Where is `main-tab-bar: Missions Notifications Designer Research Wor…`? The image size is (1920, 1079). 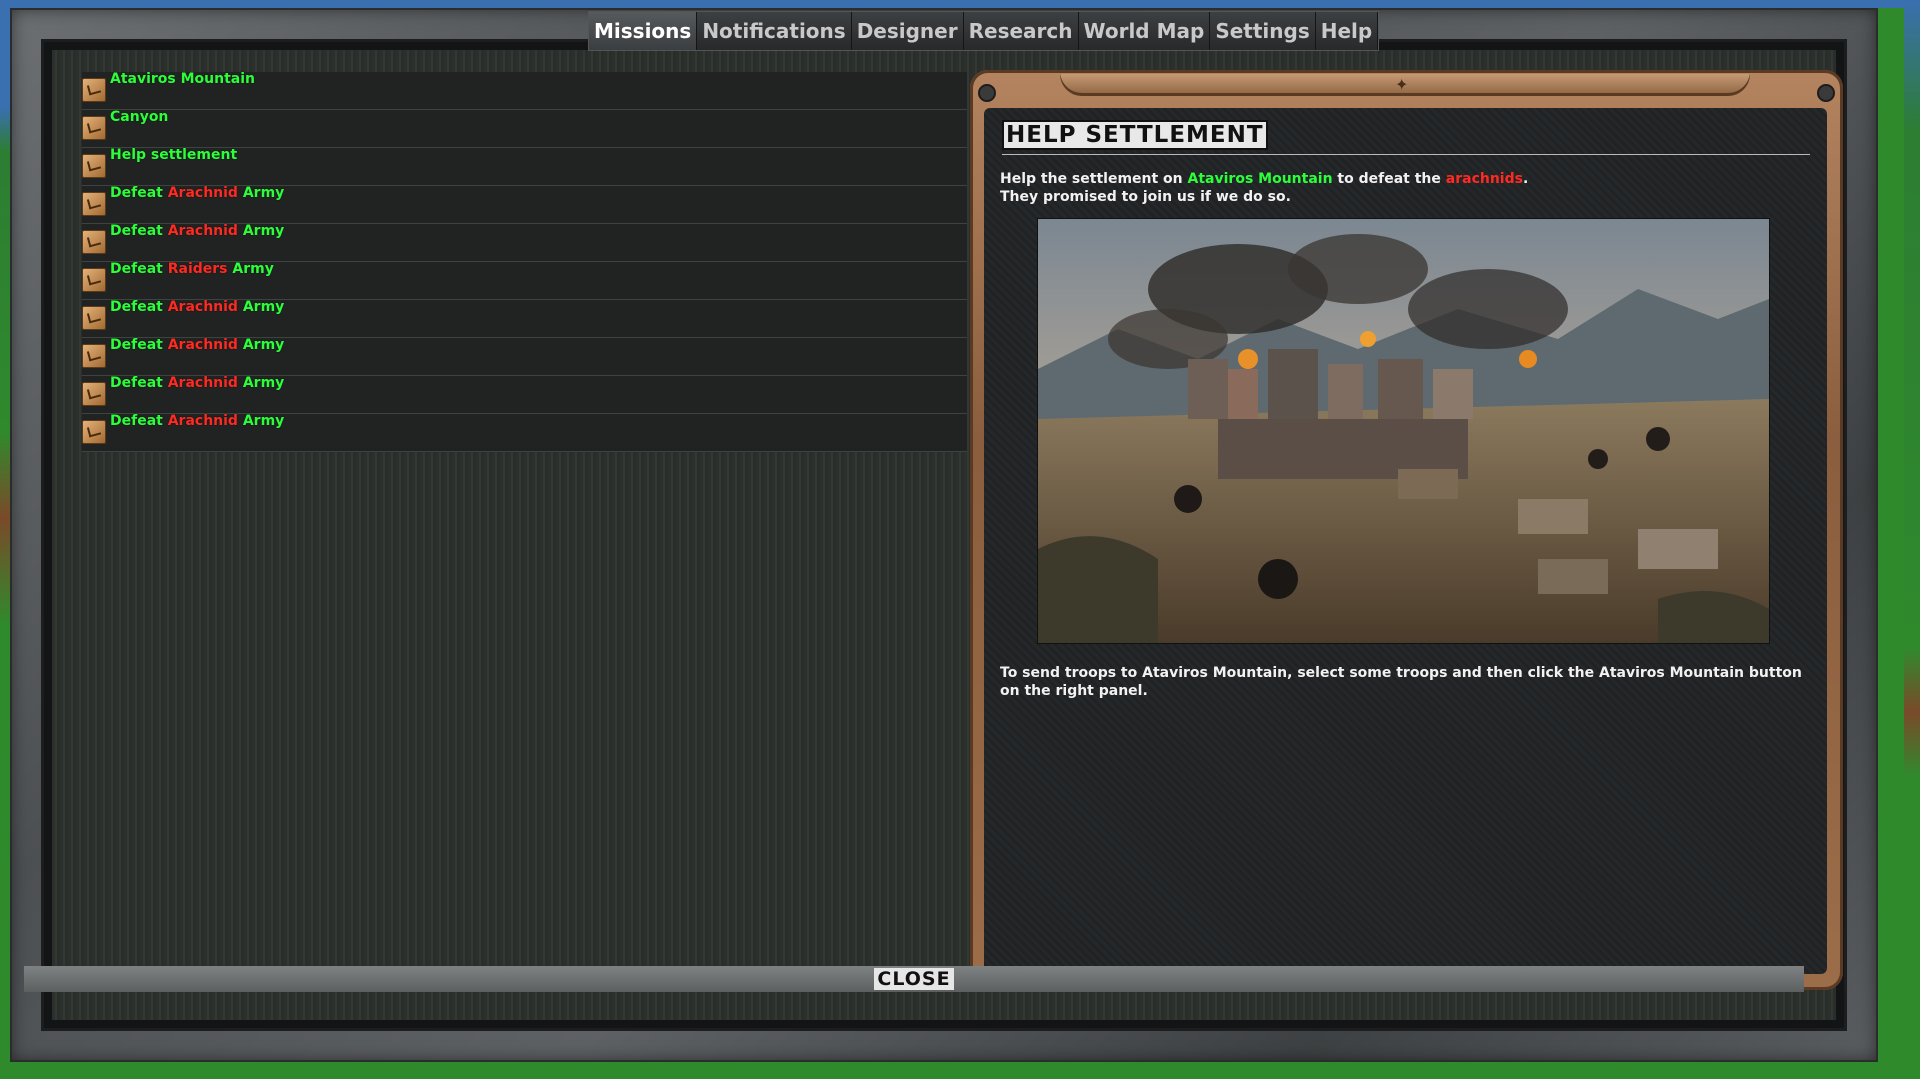
main-tab-bar: Missions Notifications Designer Research Wor… is located at coordinates (984, 31).